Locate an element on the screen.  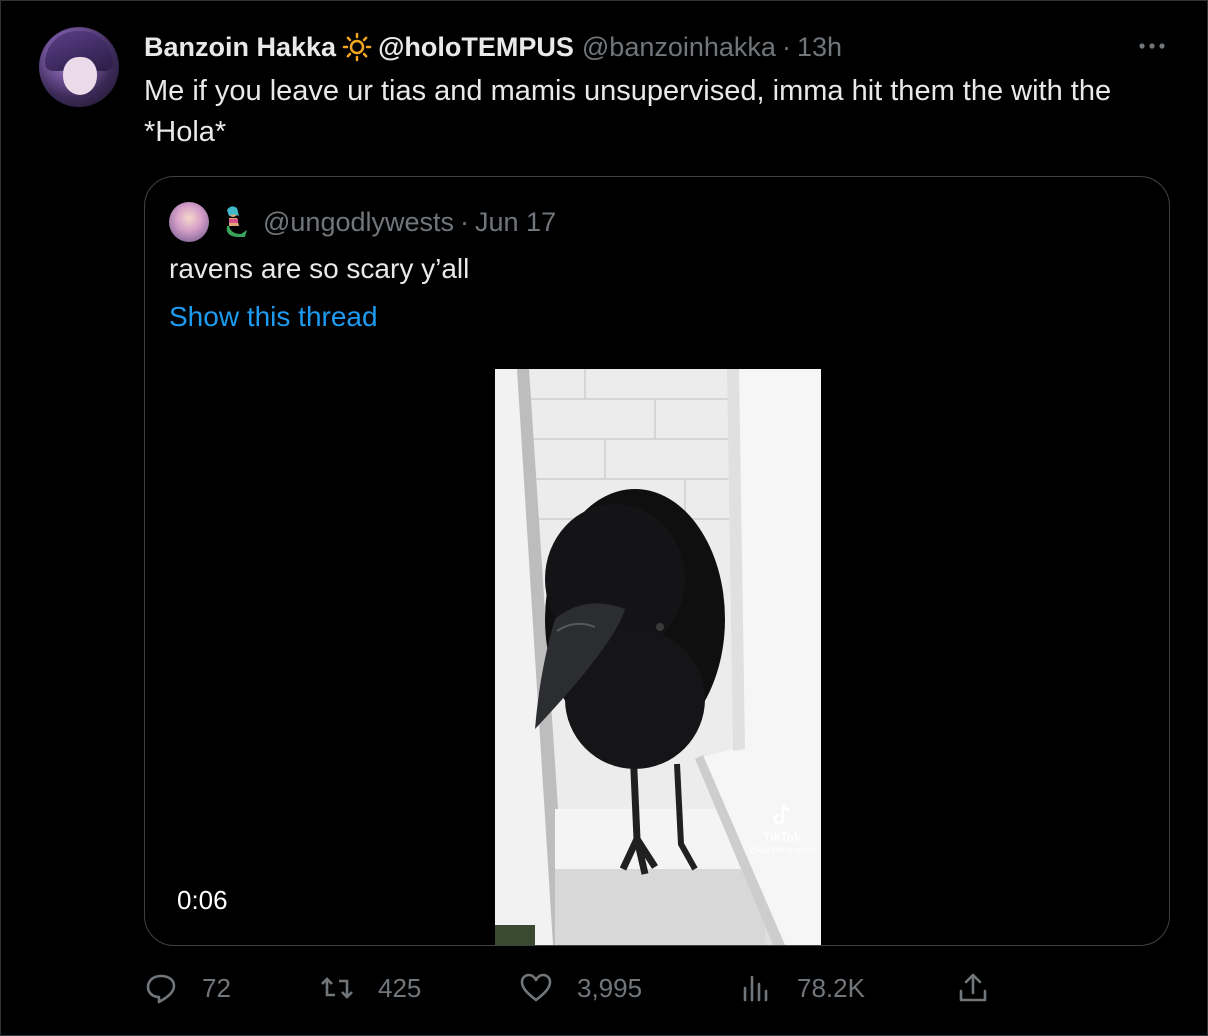
tiktok-icon is located at coordinates (781, 814).